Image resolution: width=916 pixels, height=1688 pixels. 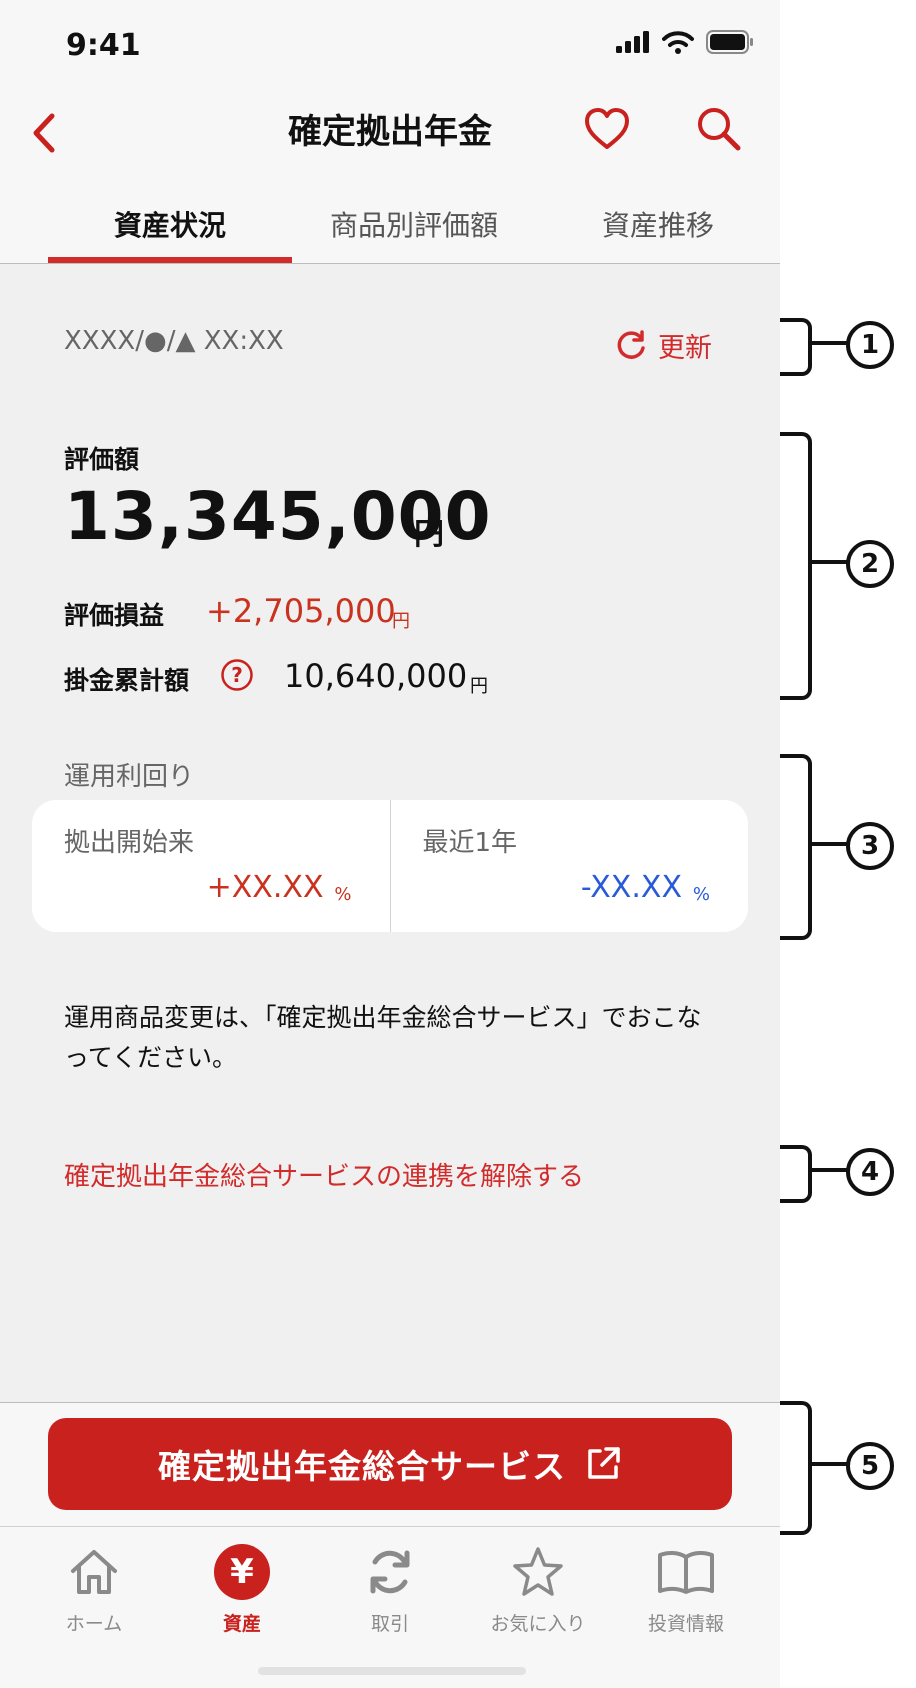 I want to click on tab-bar: 資産状況 商品別評価額 資産推移, so click(x=390, y=229).